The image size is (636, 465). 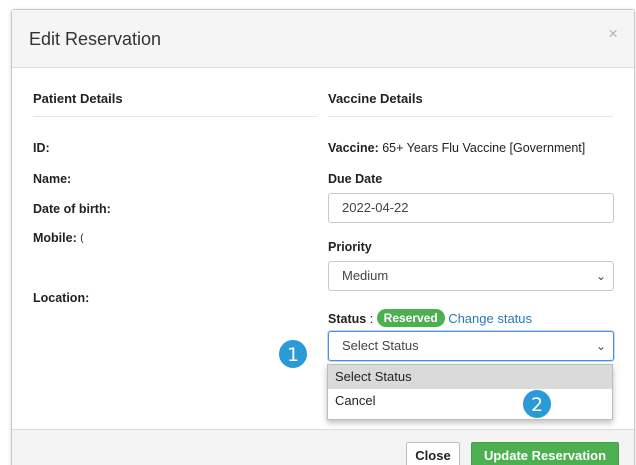 I want to click on vaccine-label: Vaccine:, so click(x=353, y=148).